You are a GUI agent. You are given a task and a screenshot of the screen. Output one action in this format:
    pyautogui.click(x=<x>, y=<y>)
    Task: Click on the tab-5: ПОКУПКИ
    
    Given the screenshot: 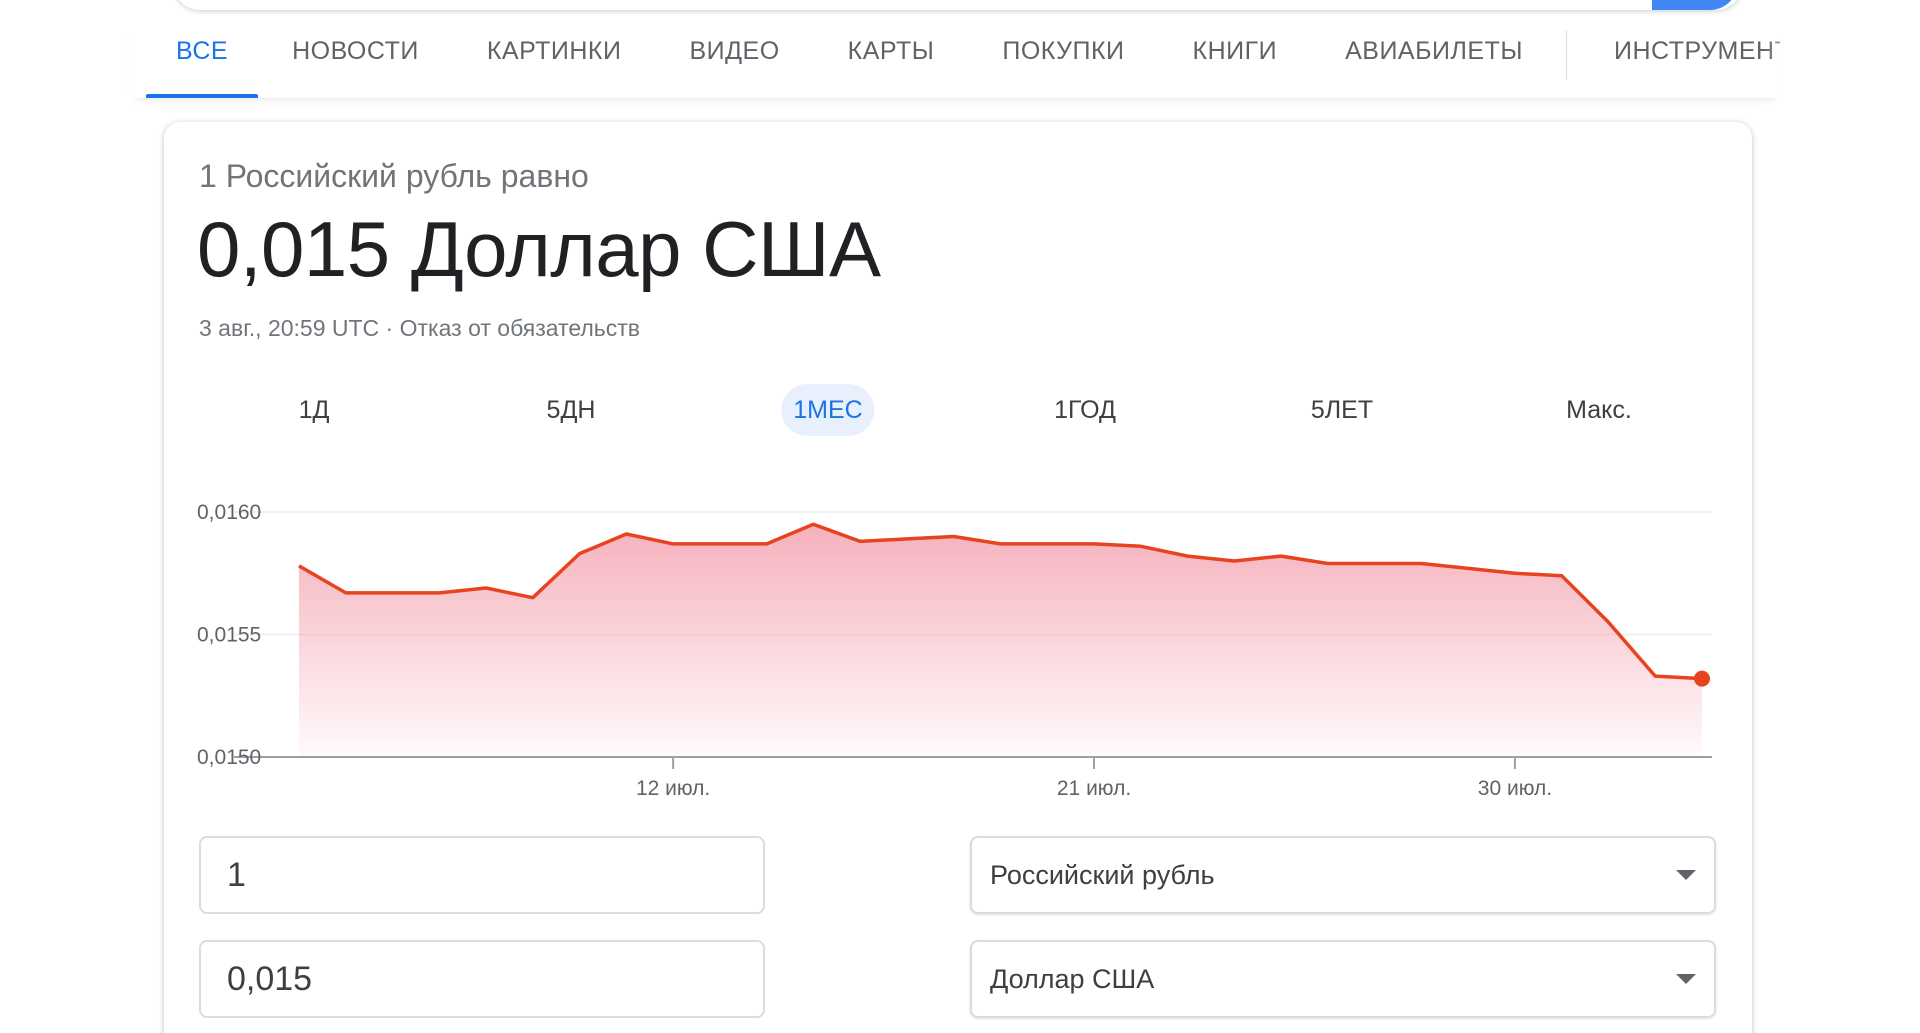 What is the action you would take?
    pyautogui.click(x=1063, y=60)
    